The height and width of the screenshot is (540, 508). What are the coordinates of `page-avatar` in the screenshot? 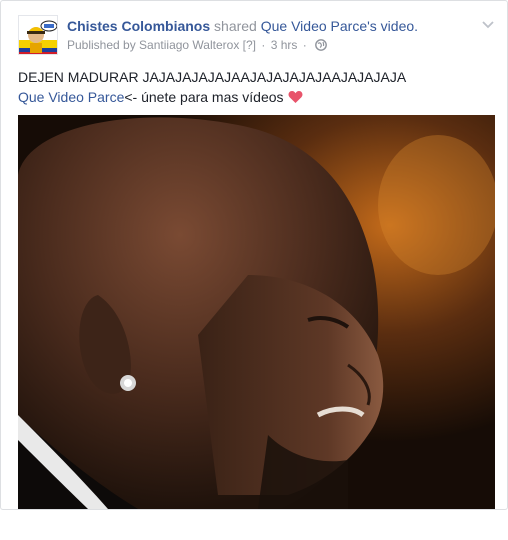 It's located at (38, 35).